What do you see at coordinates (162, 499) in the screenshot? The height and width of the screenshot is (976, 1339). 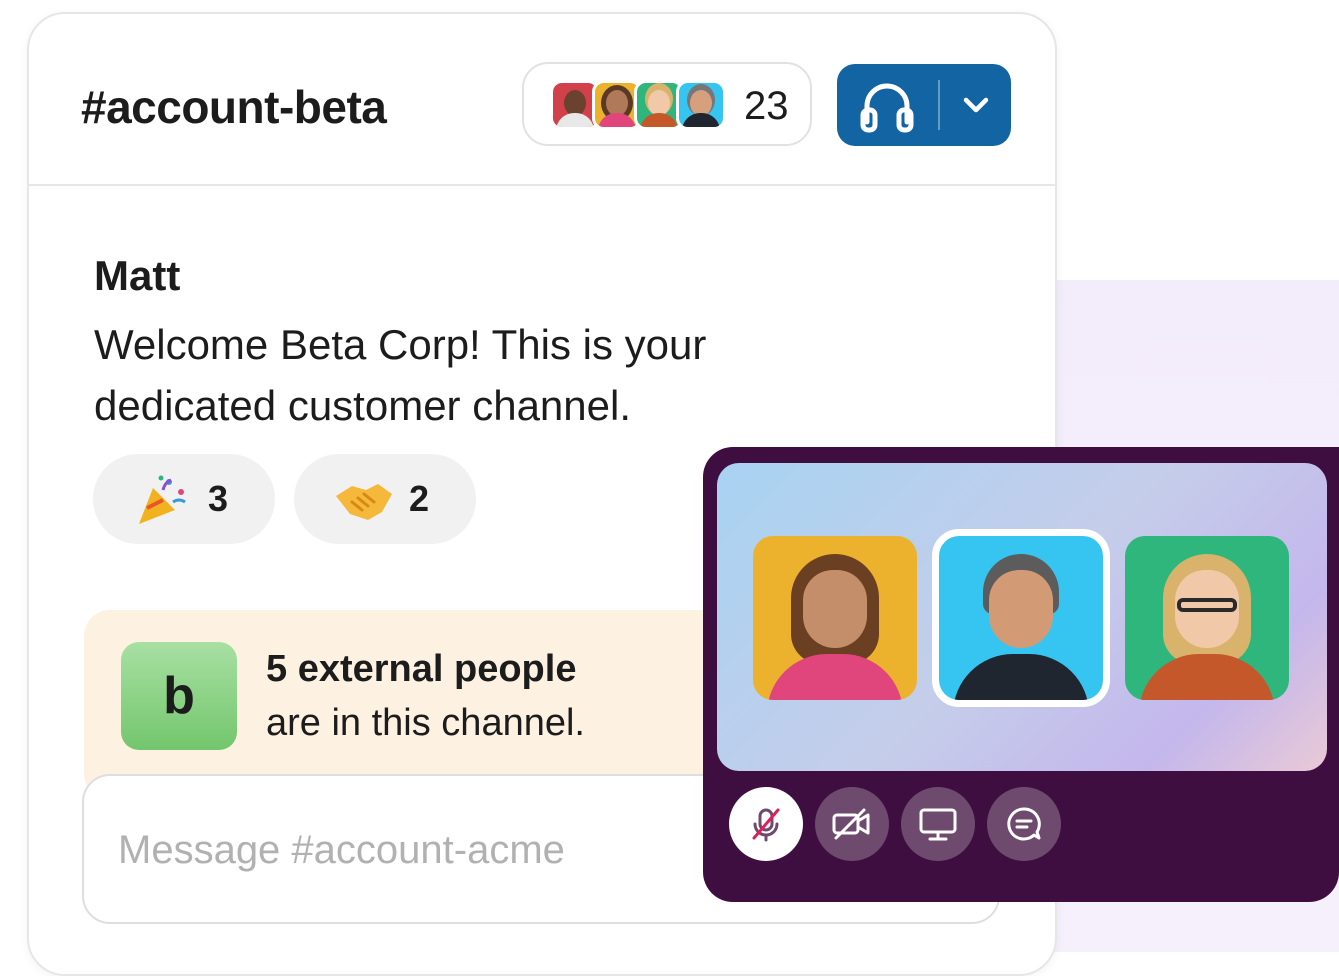 I see `party-popper-icon` at bounding box center [162, 499].